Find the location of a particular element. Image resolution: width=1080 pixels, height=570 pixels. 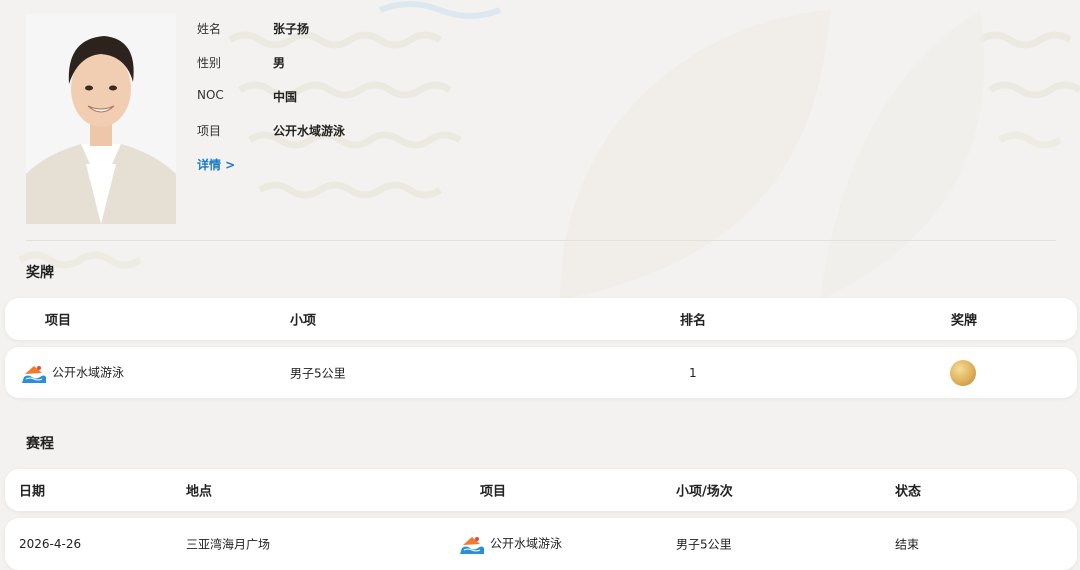

medals-header-rank: 排名 is located at coordinates (693, 321).